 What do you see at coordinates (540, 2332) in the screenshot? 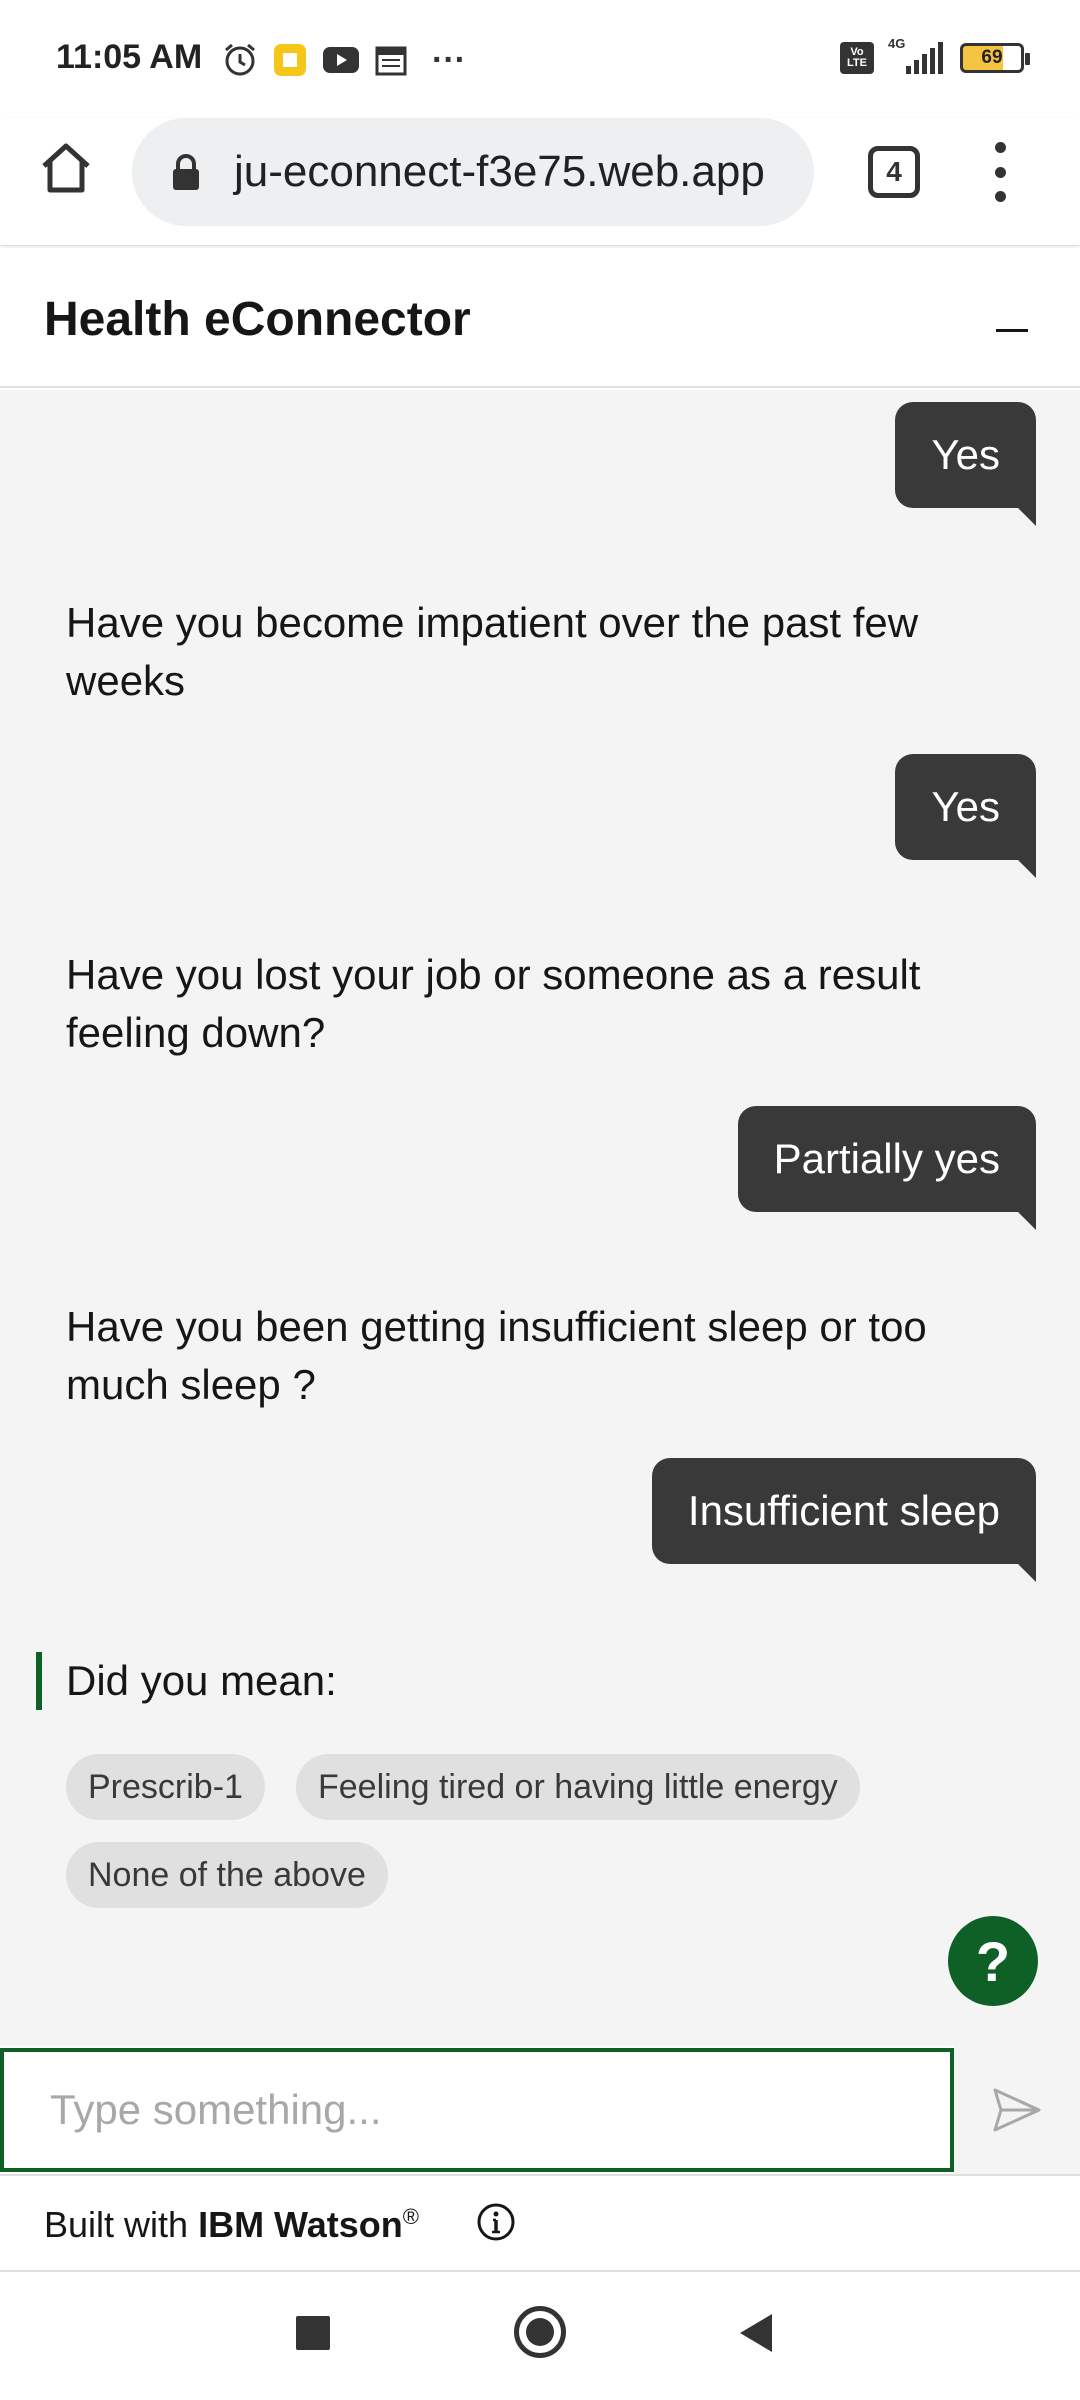
I see `nav-home-icon` at bounding box center [540, 2332].